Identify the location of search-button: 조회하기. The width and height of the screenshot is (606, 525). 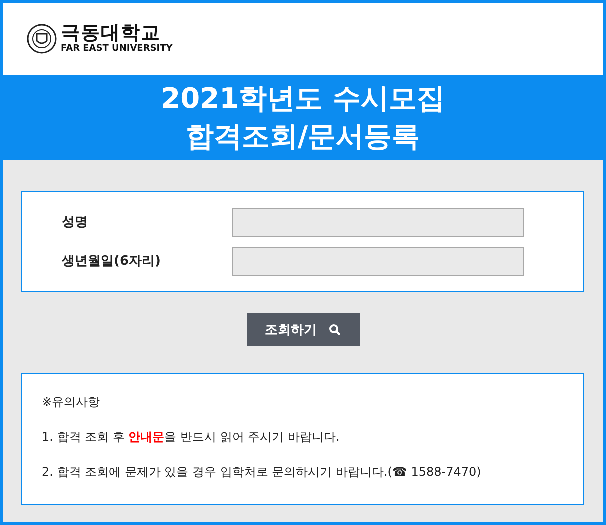
(303, 329).